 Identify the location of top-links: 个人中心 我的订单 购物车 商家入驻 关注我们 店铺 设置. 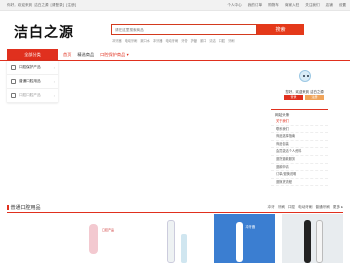
(286, 5).